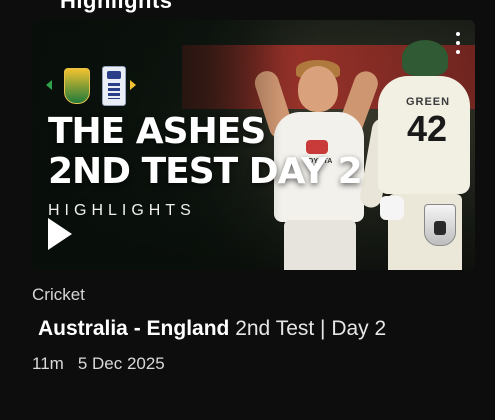  I want to click on more-vertical-icon, so click(458, 45).